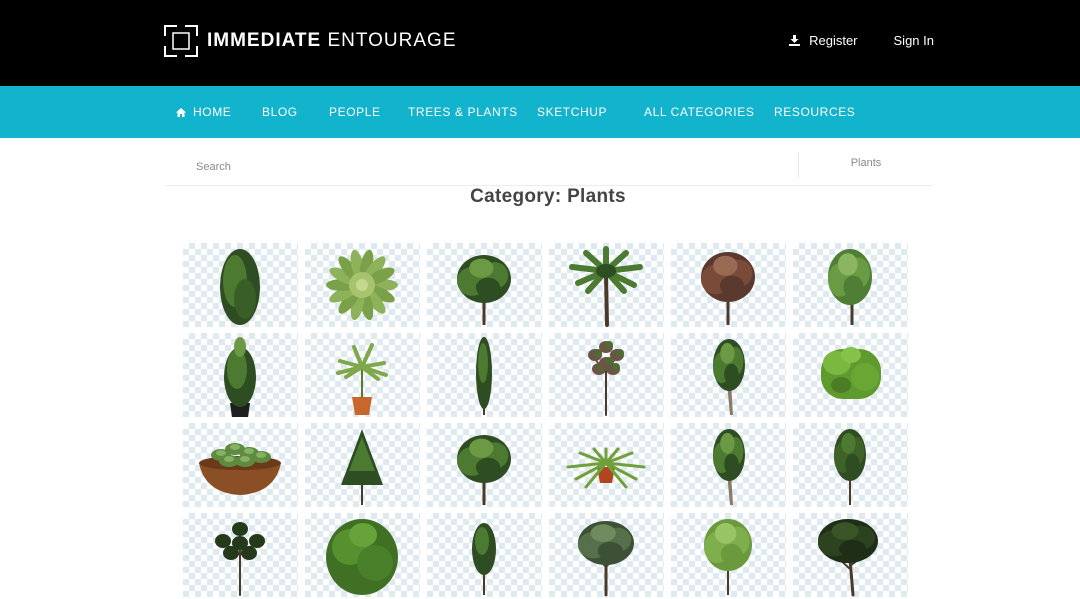 The width and height of the screenshot is (1080, 599). I want to click on tree-thin-image, so click(850, 467).